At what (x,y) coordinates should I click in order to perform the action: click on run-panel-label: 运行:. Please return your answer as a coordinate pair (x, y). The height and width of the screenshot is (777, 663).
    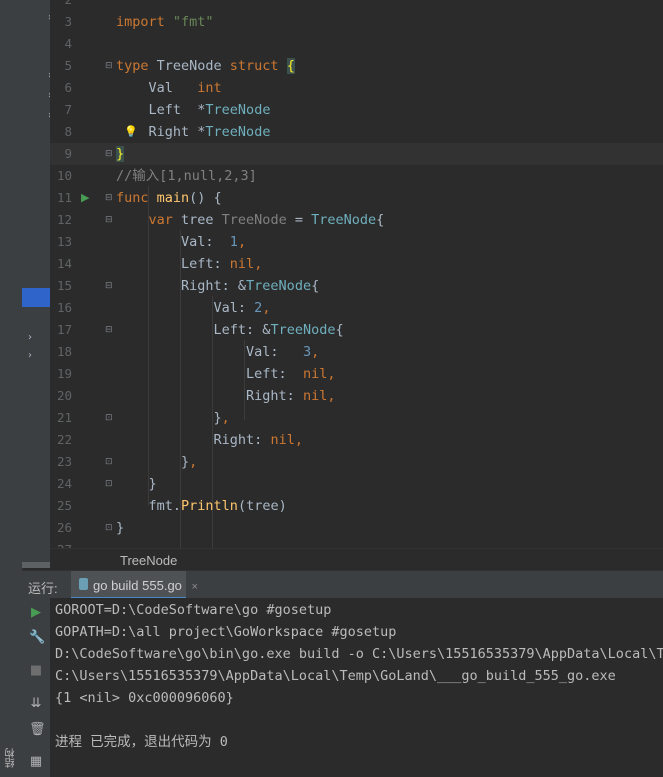
    Looking at the image, I should click on (43, 588).